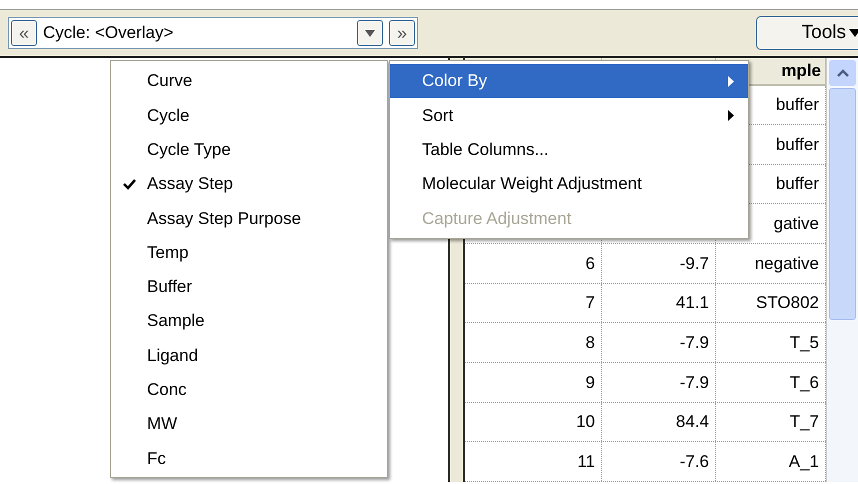 The height and width of the screenshot is (484, 858). I want to click on menu-item: Sample, so click(249, 321).